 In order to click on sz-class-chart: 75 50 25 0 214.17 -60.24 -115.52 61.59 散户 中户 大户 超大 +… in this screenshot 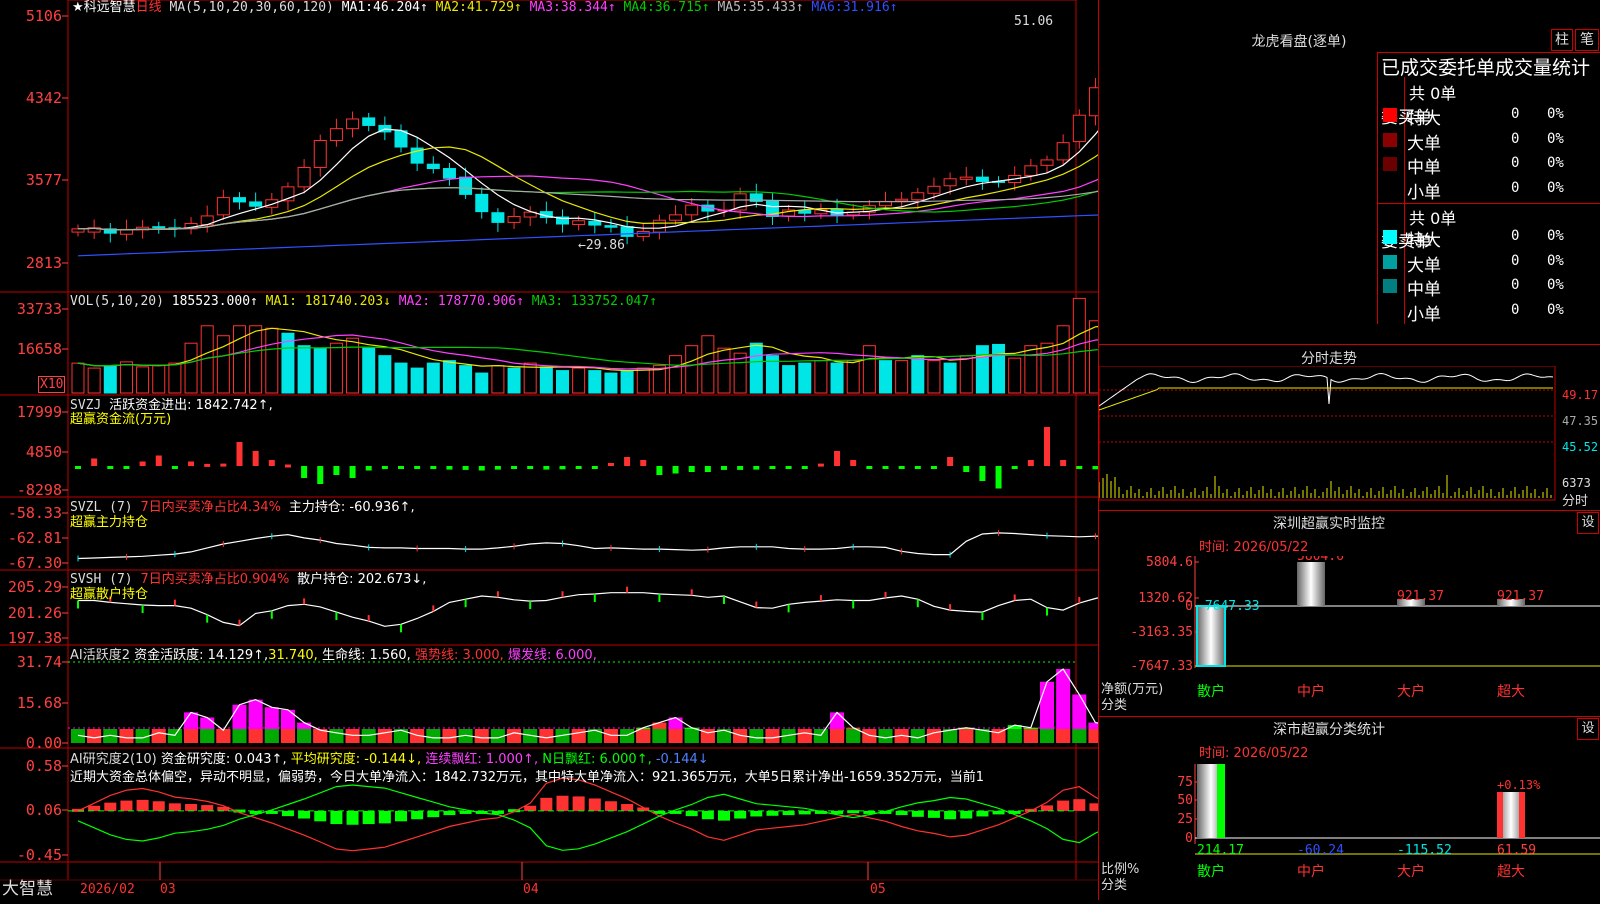, I will do `click(1349, 832)`.